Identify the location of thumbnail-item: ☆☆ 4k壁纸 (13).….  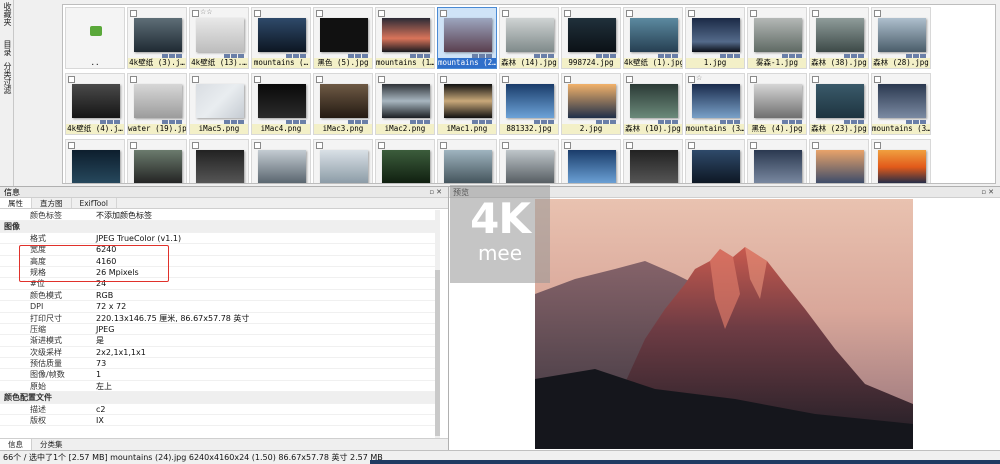
(219, 38).